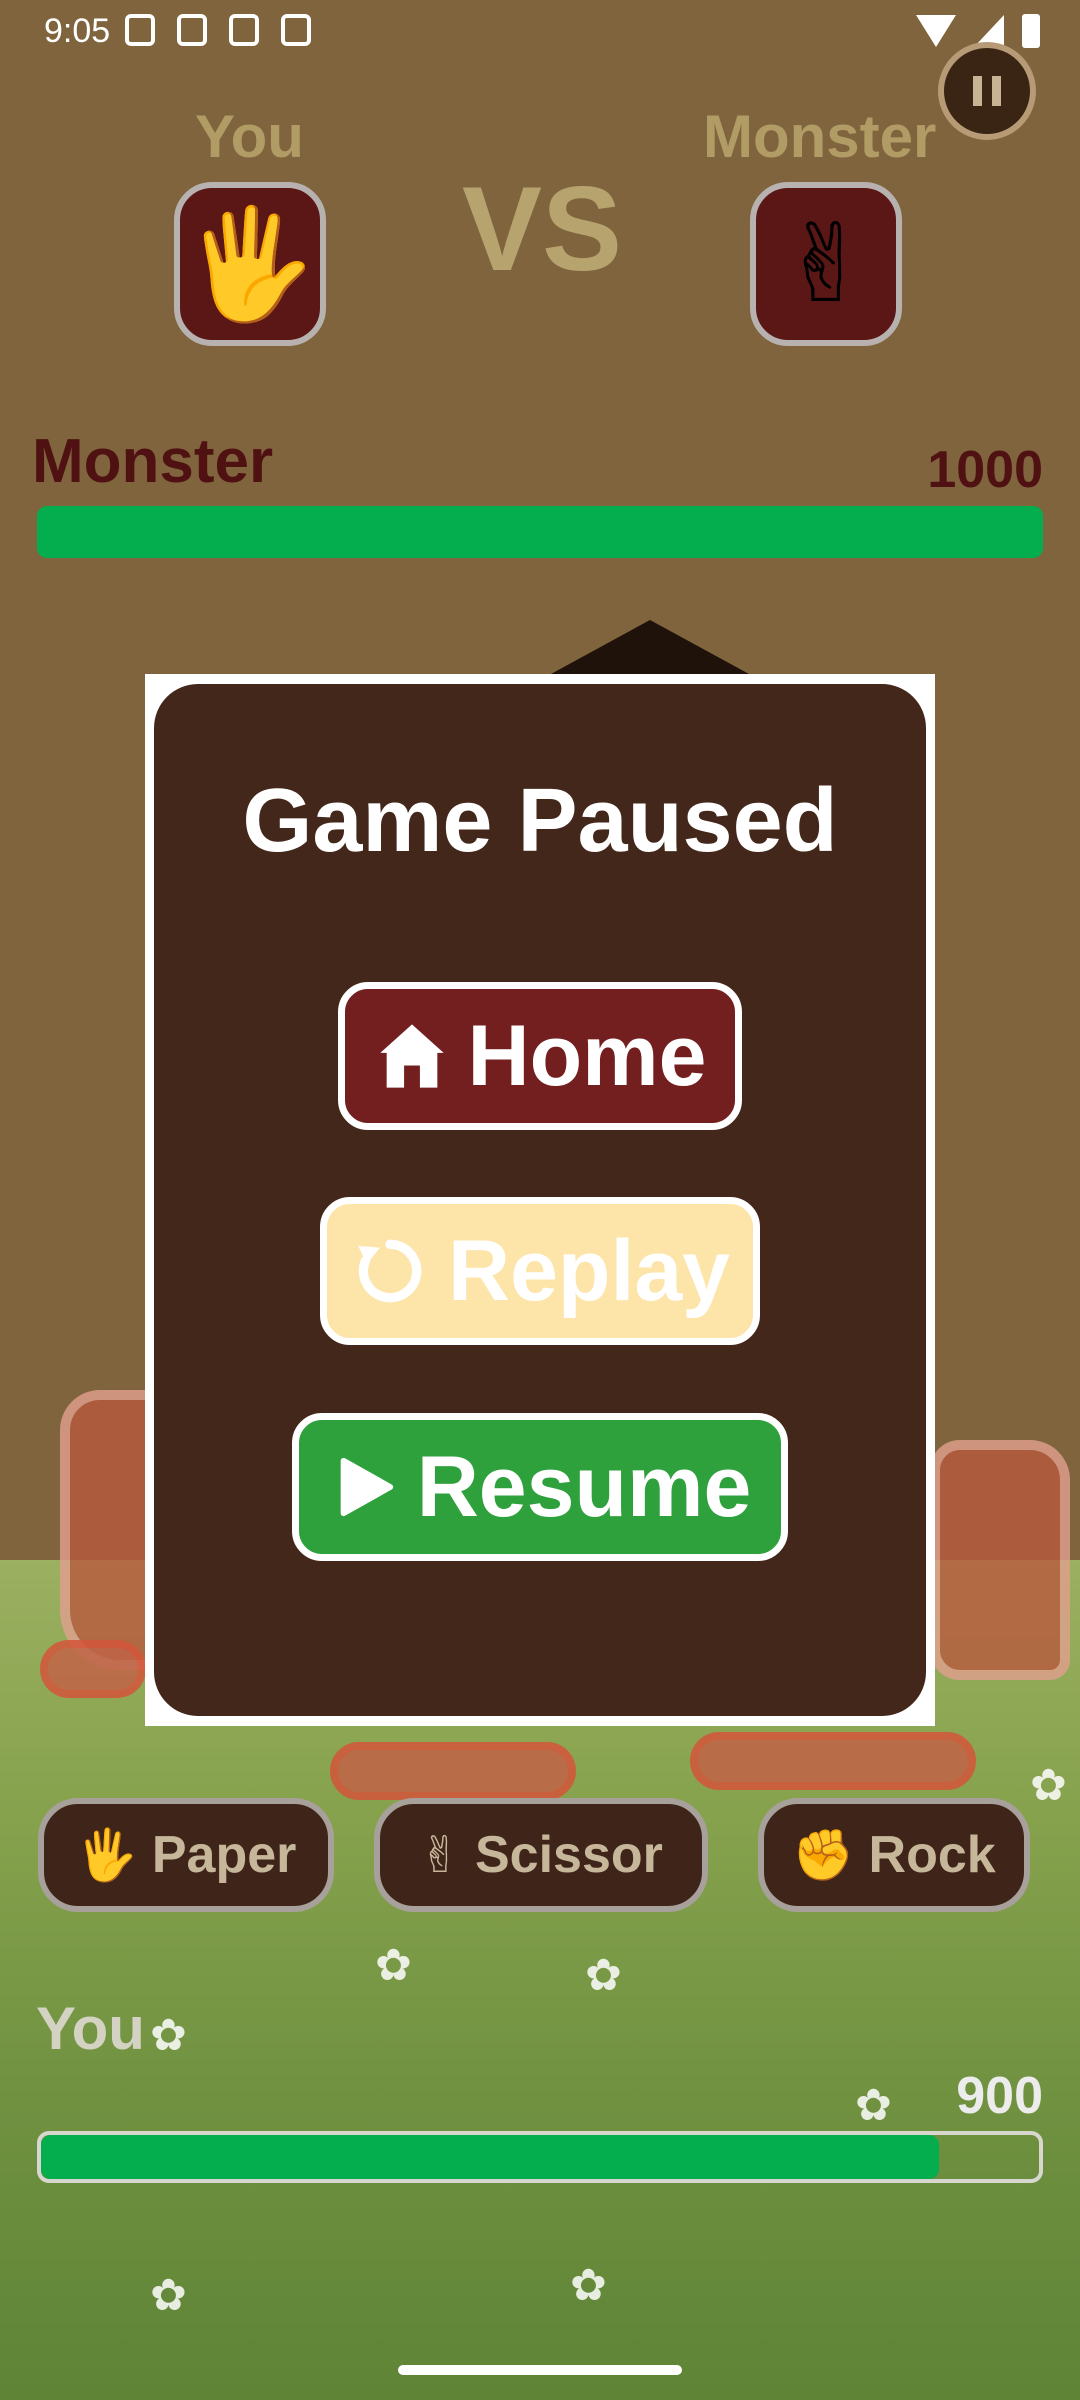  I want to click on pause-dialog-title: Game Paused, so click(540, 821).